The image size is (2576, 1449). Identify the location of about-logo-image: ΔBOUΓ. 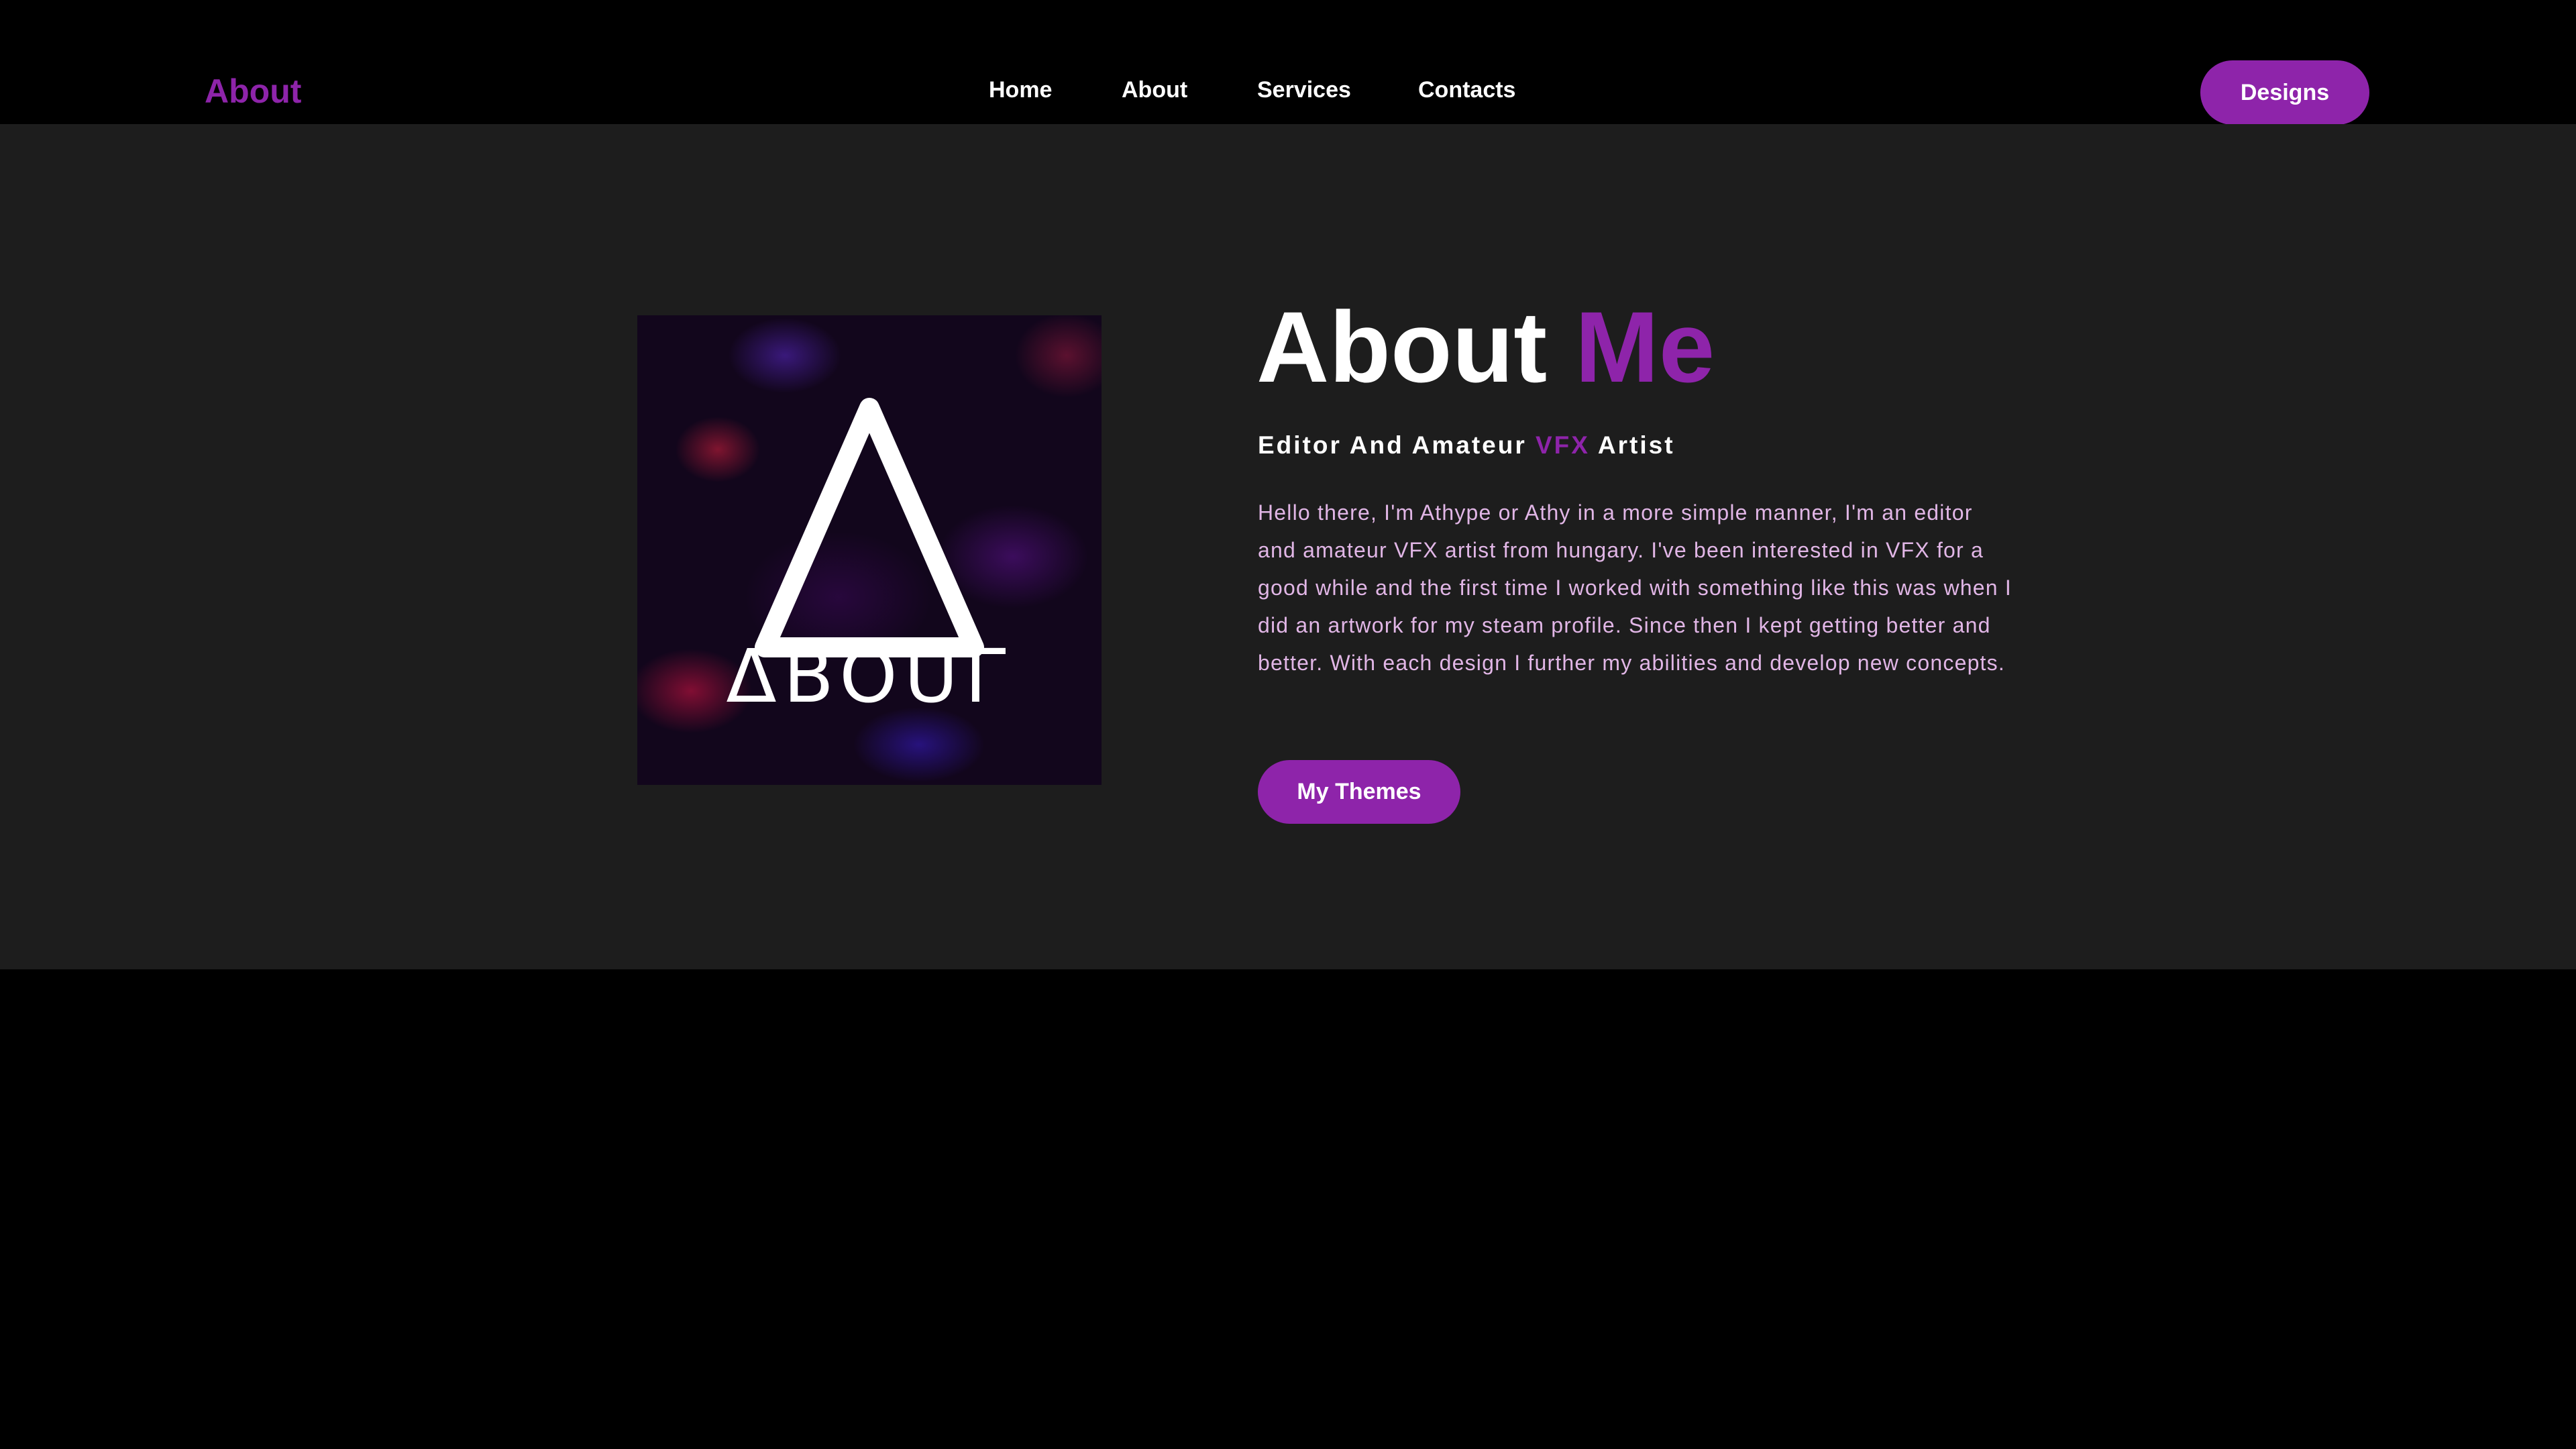
(869, 550).